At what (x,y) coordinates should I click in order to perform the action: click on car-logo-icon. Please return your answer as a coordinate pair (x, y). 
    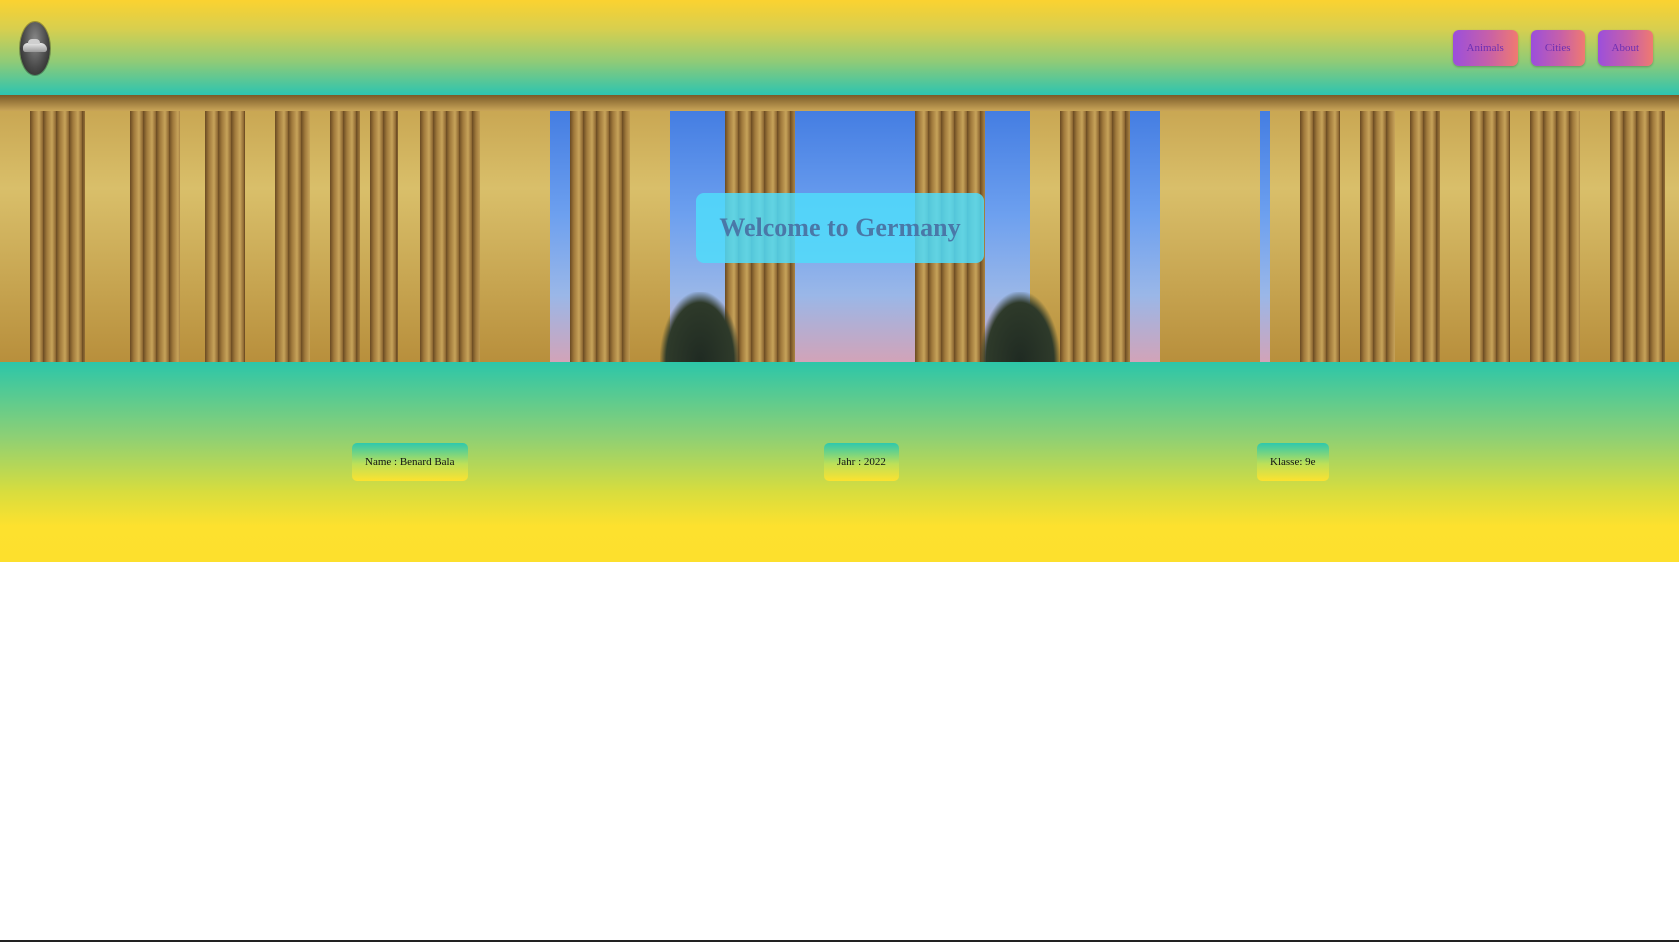
    Looking at the image, I should click on (35, 48).